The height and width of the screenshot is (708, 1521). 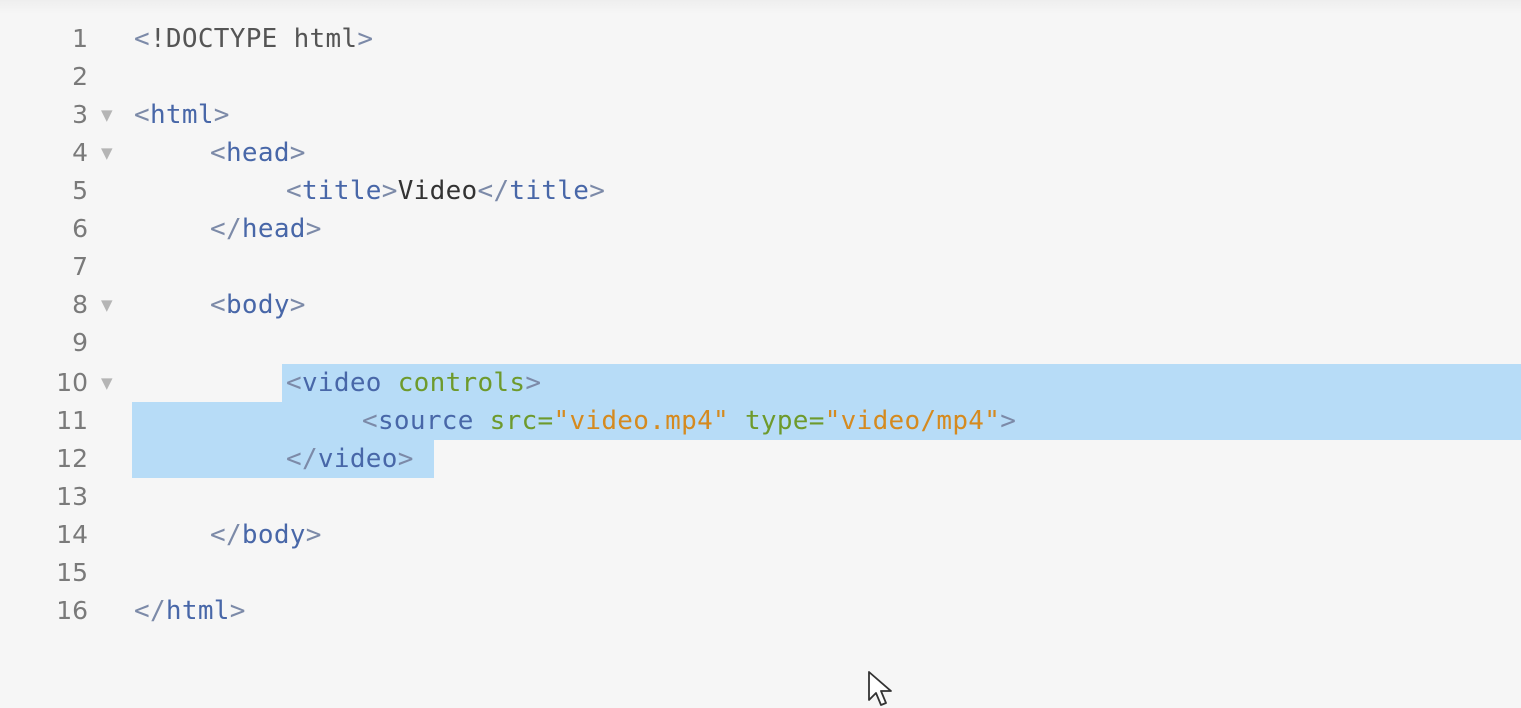 I want to click on token-text: Video, so click(x=437, y=191).